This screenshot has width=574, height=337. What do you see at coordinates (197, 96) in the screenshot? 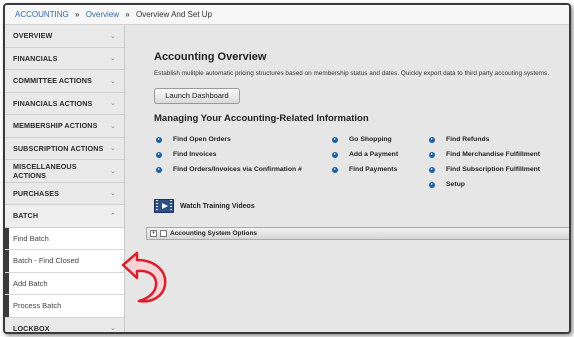
I see `launch-dashboard-button: Launch Dashboard` at bounding box center [197, 96].